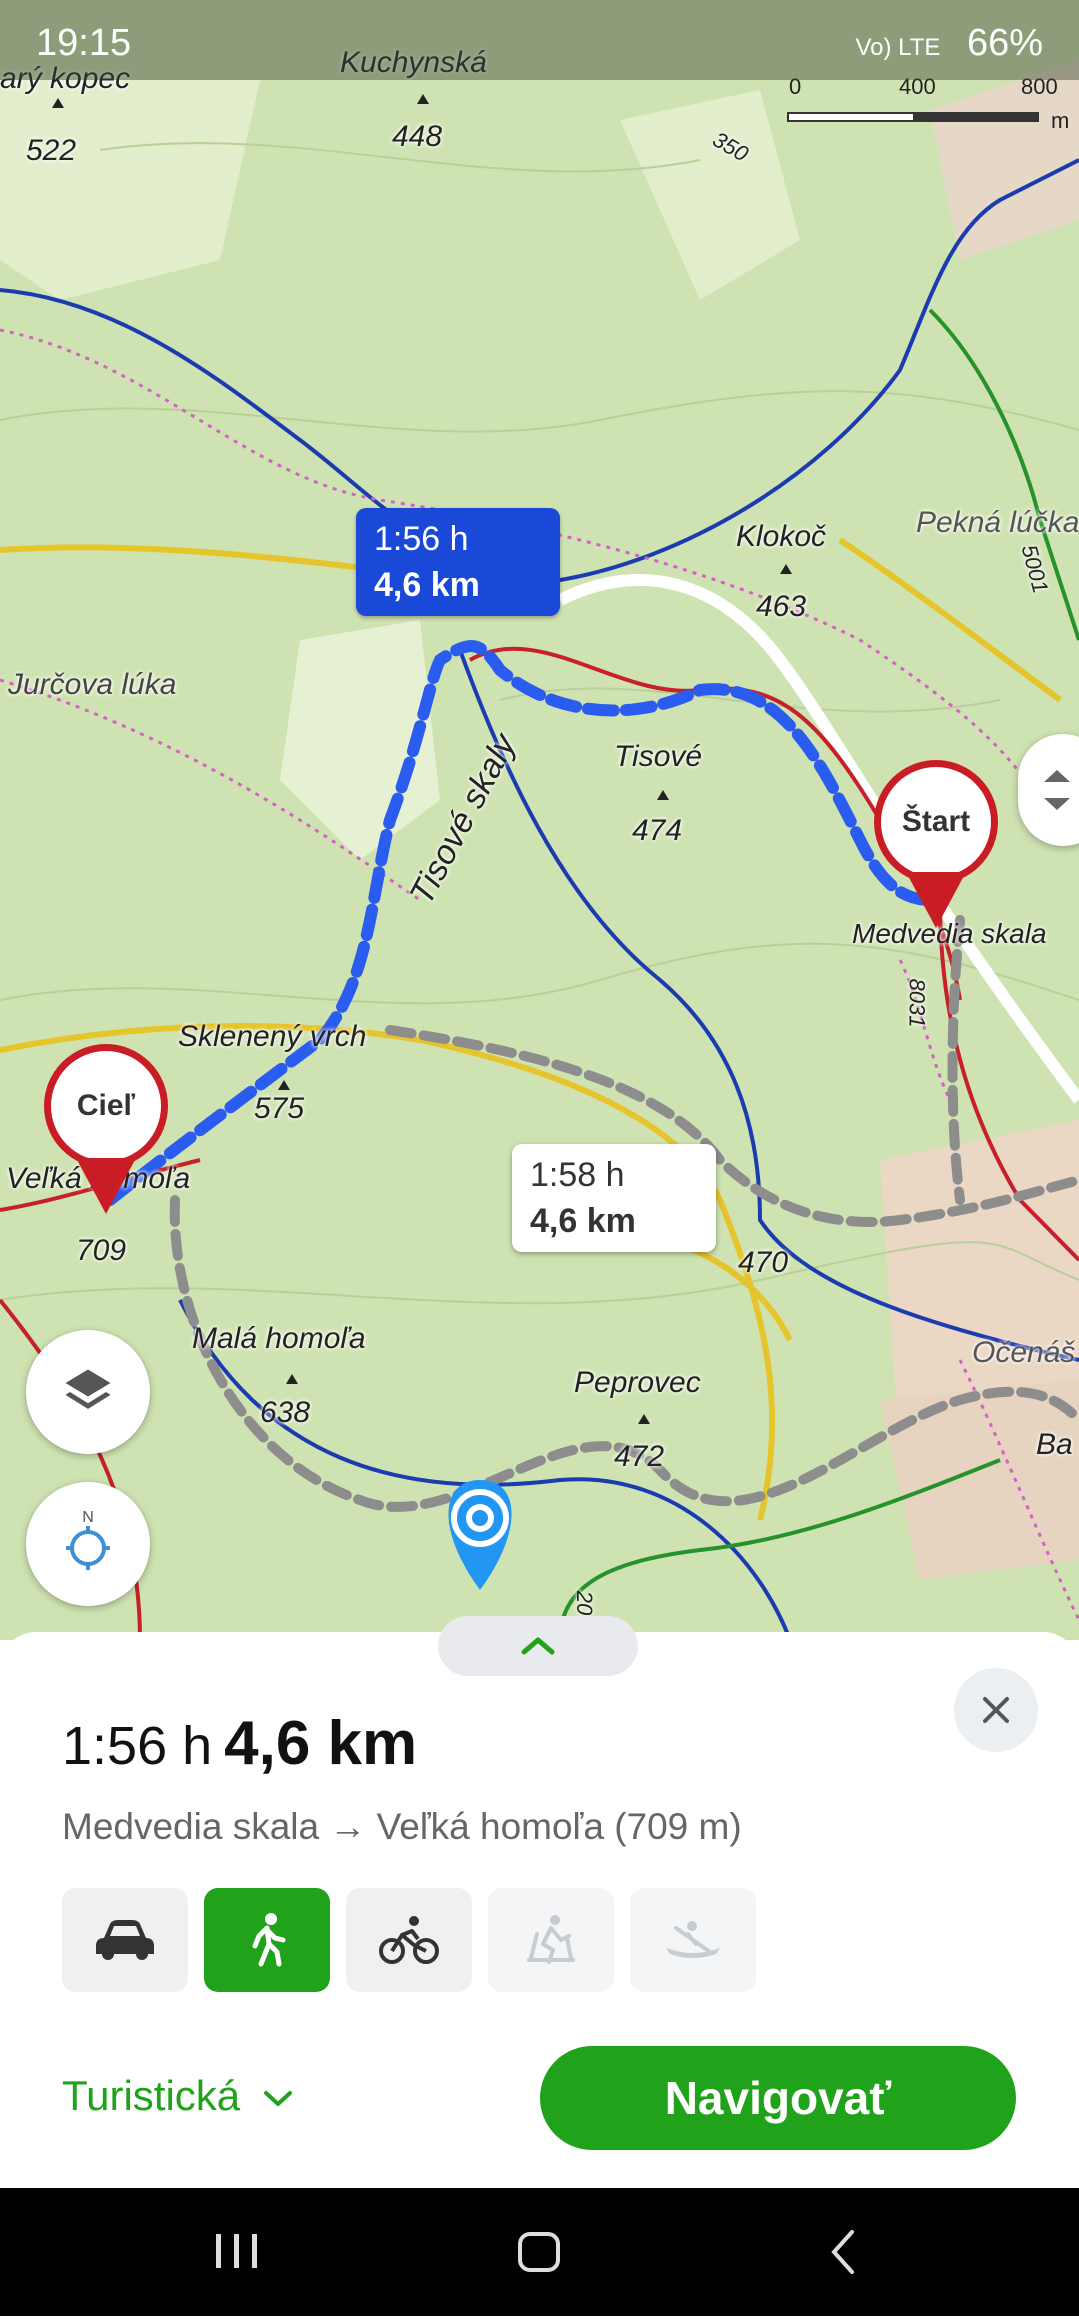  I want to click on route-type-label: Turistická, so click(151, 2095).